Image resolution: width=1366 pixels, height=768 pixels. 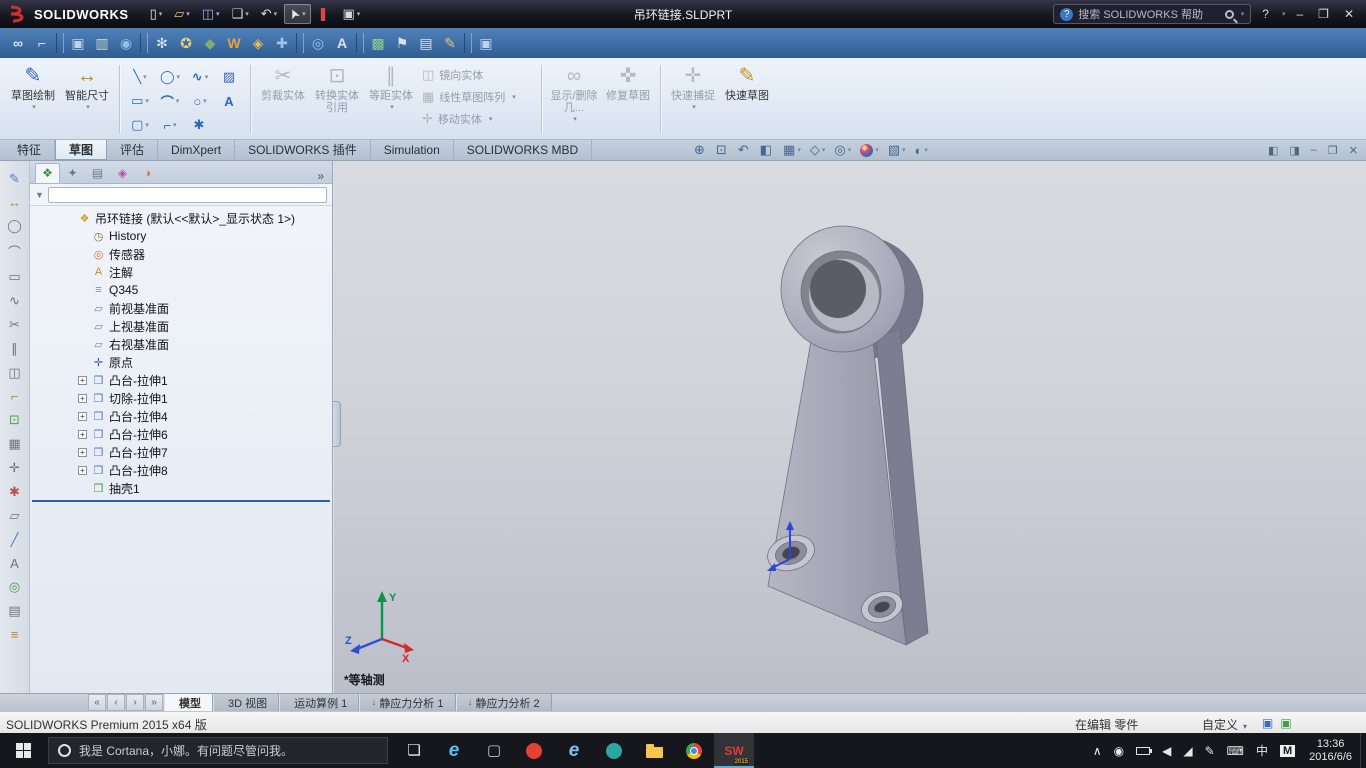 What do you see at coordinates (318, 43) in the screenshot?
I see `toolbar-icon-magnifier: ◎` at bounding box center [318, 43].